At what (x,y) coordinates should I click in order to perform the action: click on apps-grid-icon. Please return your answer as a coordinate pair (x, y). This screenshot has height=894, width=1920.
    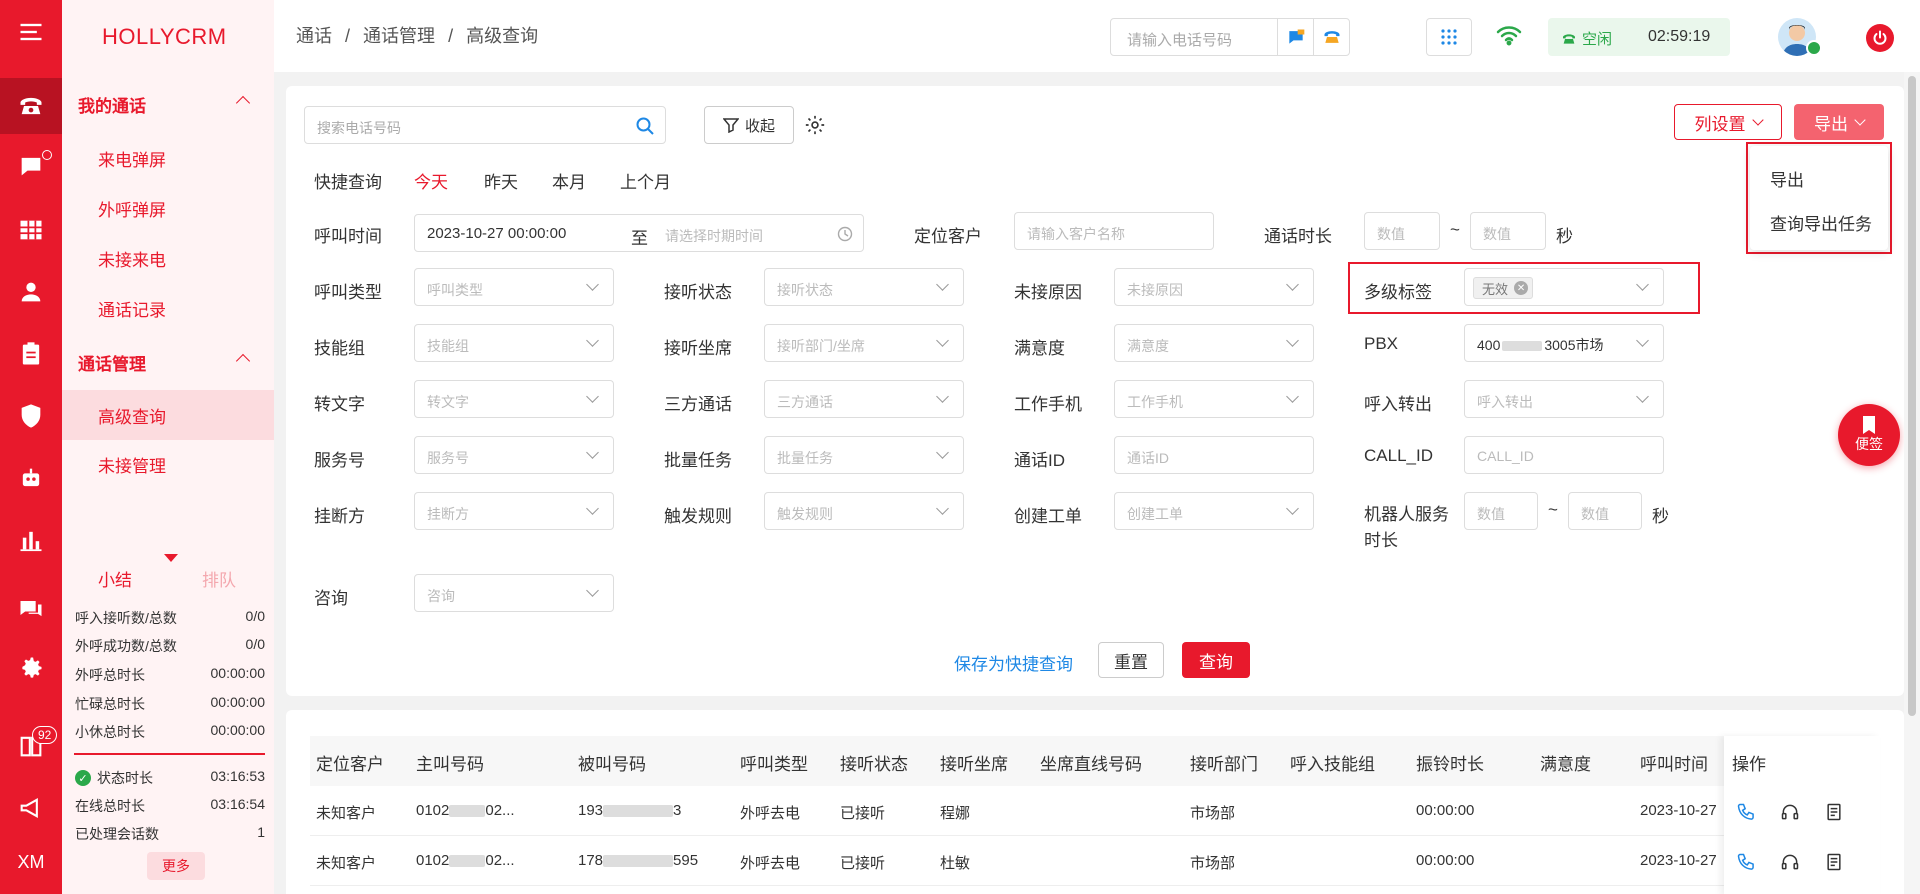
    Looking at the image, I should click on (1449, 37).